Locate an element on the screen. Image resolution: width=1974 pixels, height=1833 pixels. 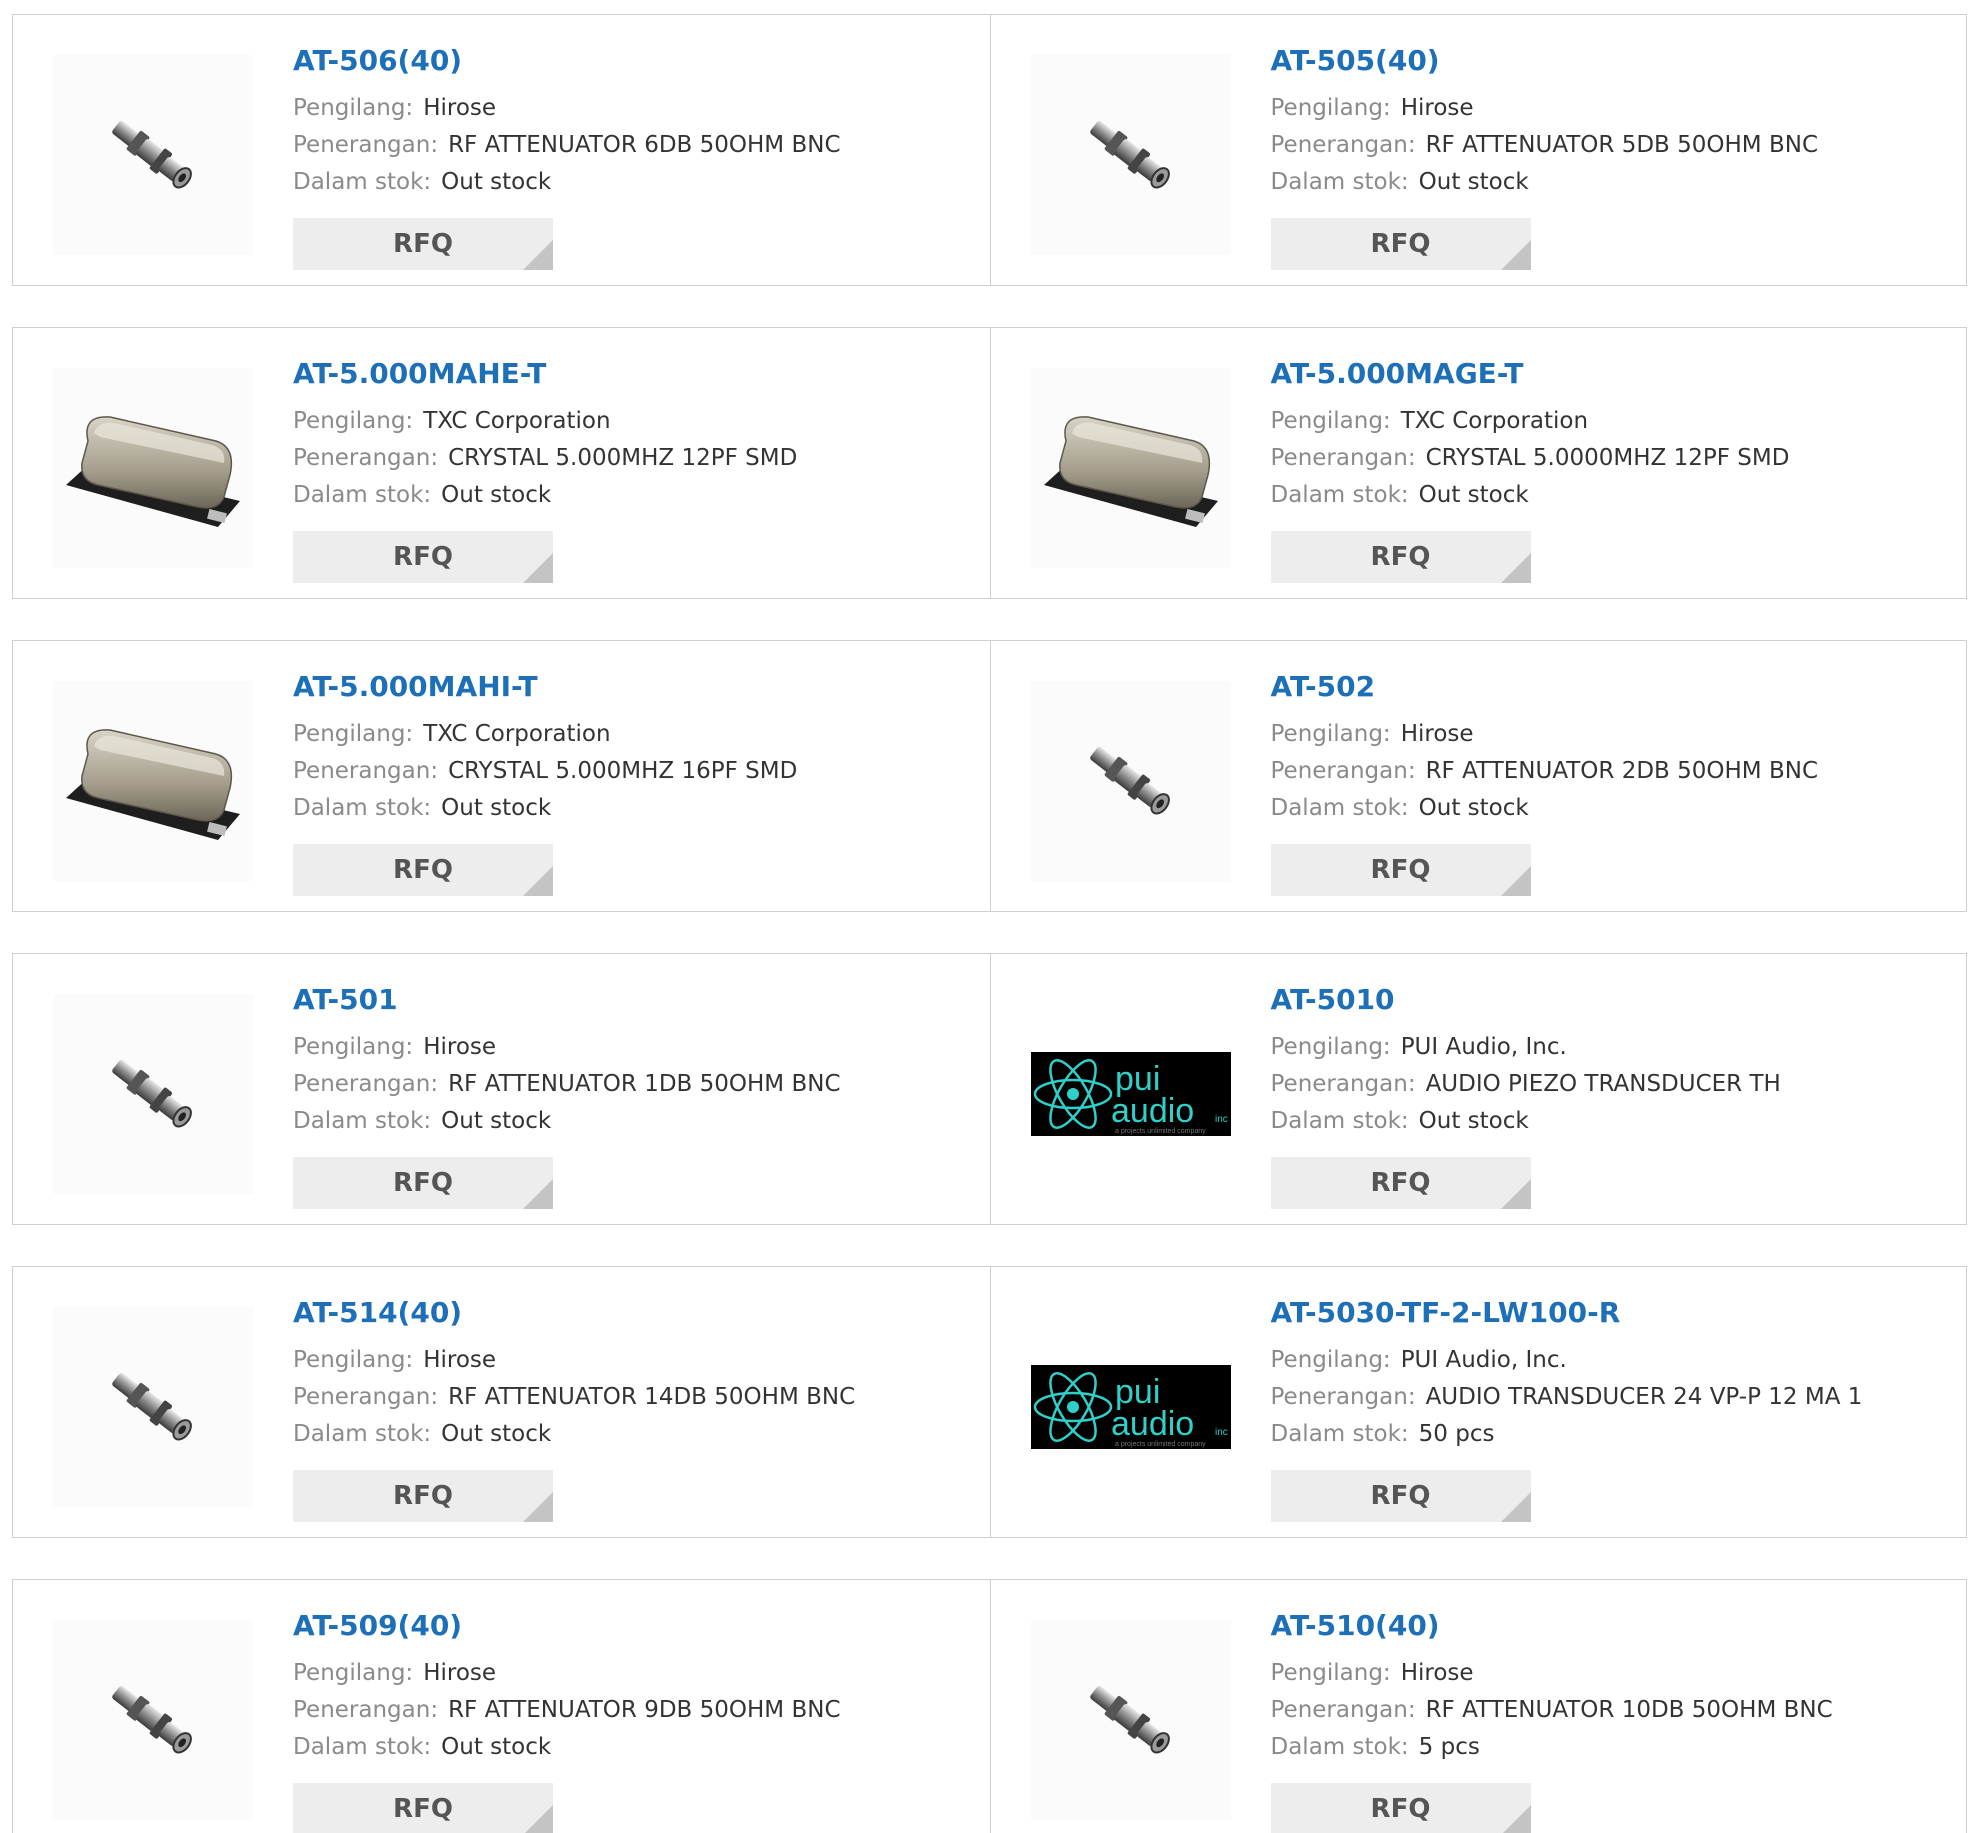
description-row: Penerangan: RF ATTENUATOR 14DB 50OHM BNC is located at coordinates (636, 1397).